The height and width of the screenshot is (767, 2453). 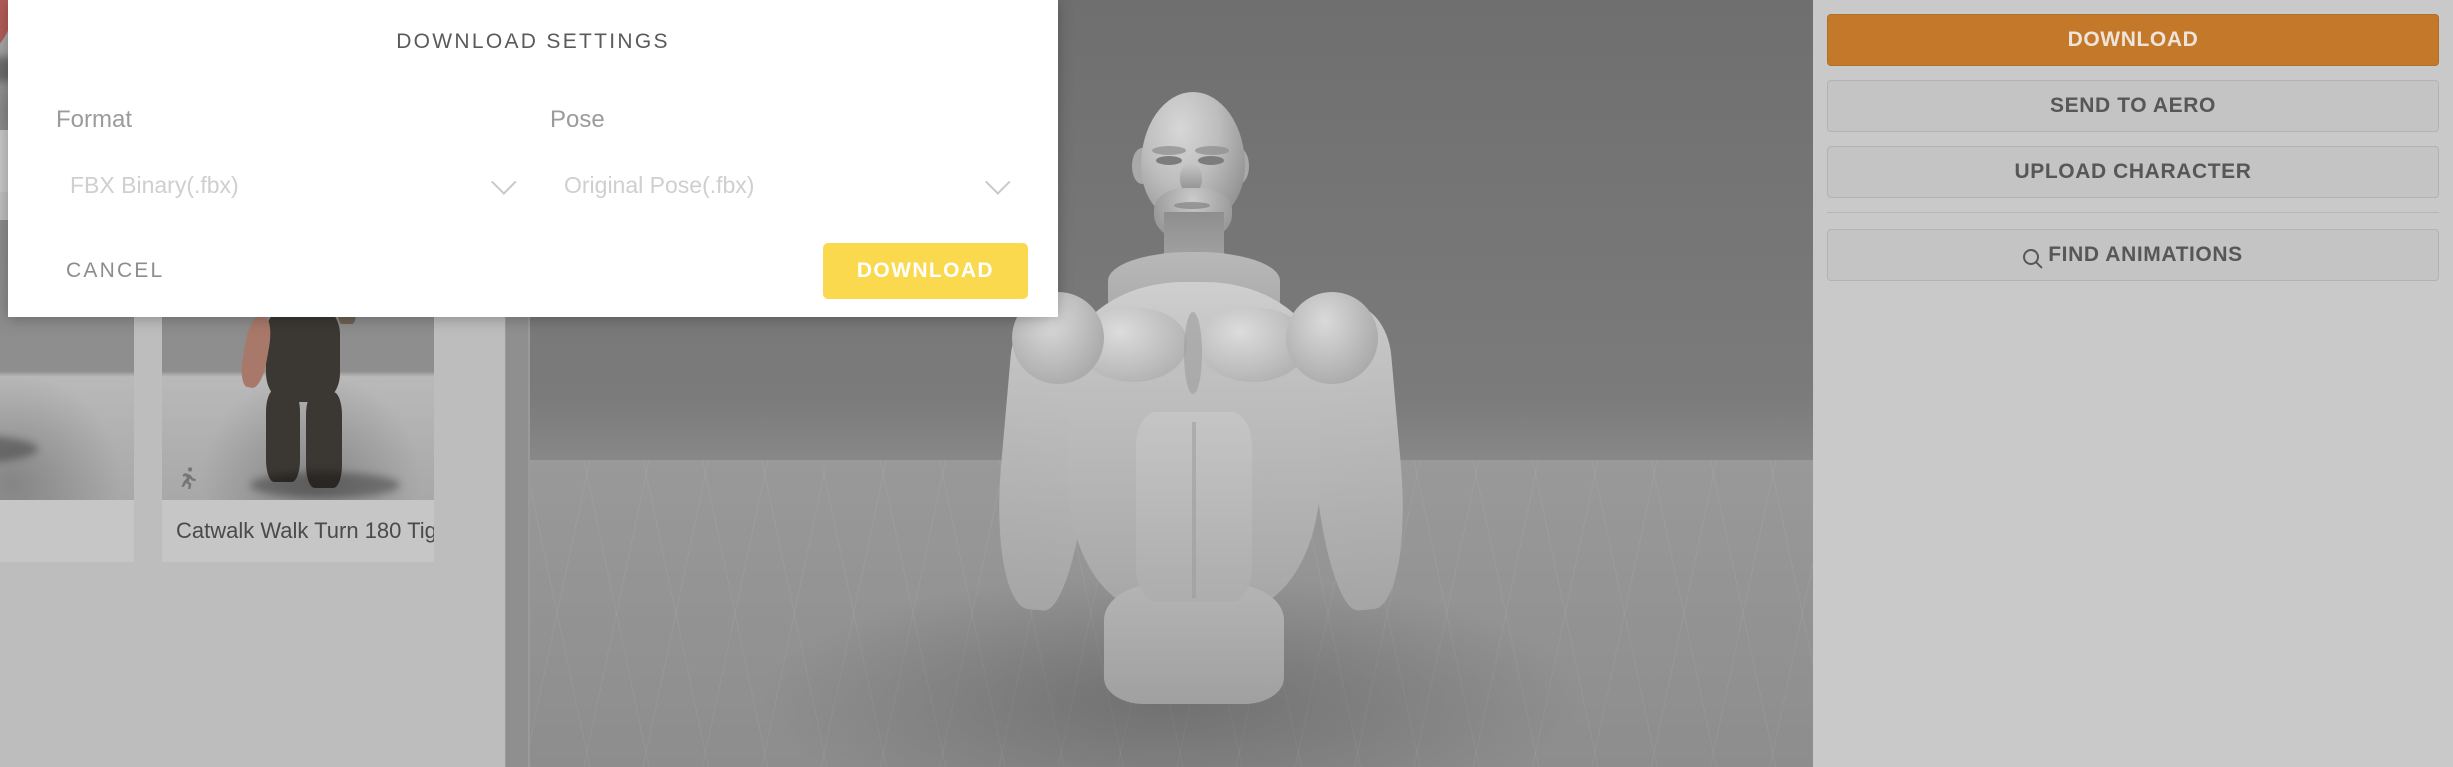 I want to click on pose-field: Pose Original Pose(.fbx), so click(x=780, y=154).